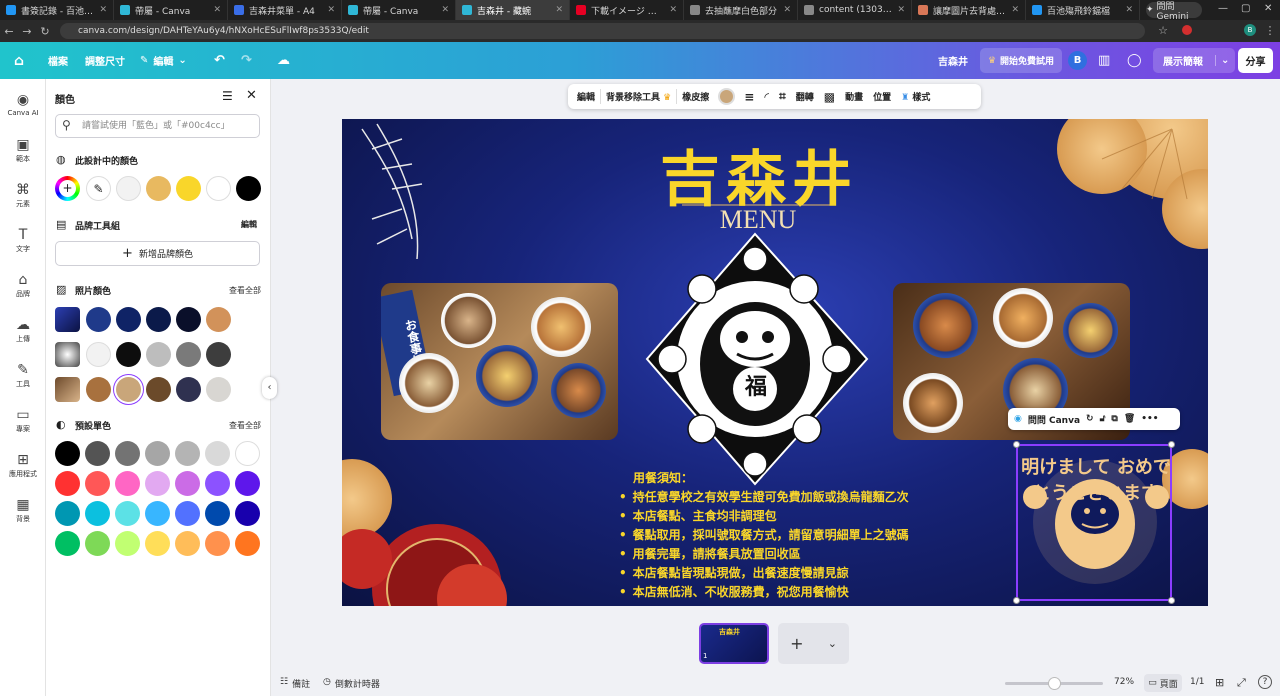  Describe the element at coordinates (246, 60) in the screenshot. I see `redo-icon: ↷` at that location.